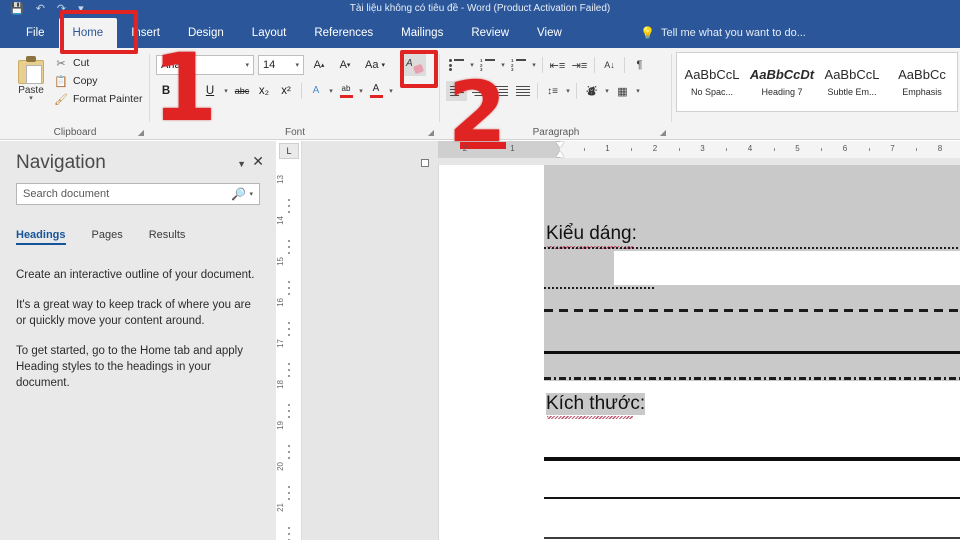  I want to click on save-icon: 💾, so click(17, 9).